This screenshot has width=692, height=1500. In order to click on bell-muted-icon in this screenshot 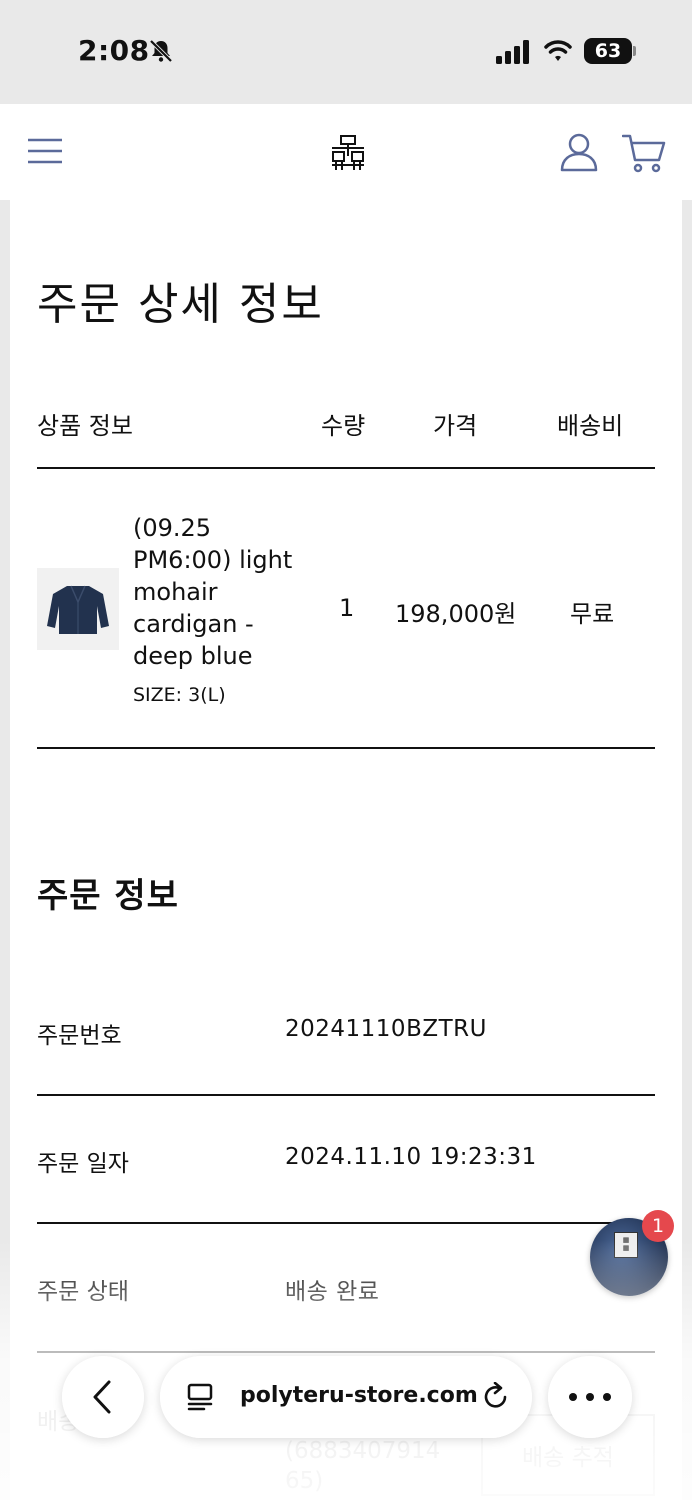, I will do `click(161, 51)`.